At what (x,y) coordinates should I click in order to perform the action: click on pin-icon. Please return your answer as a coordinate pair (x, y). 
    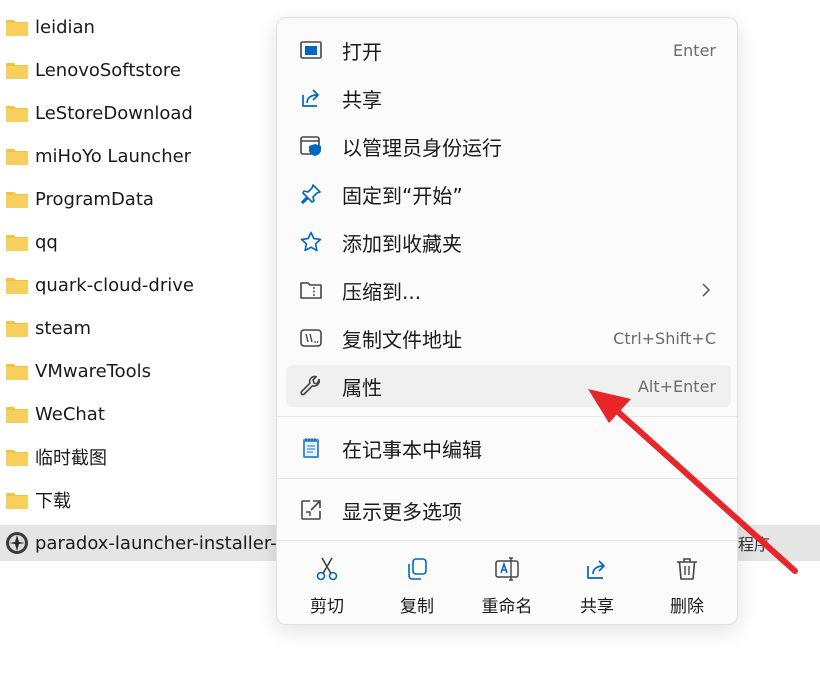
    Looking at the image, I should click on (311, 194).